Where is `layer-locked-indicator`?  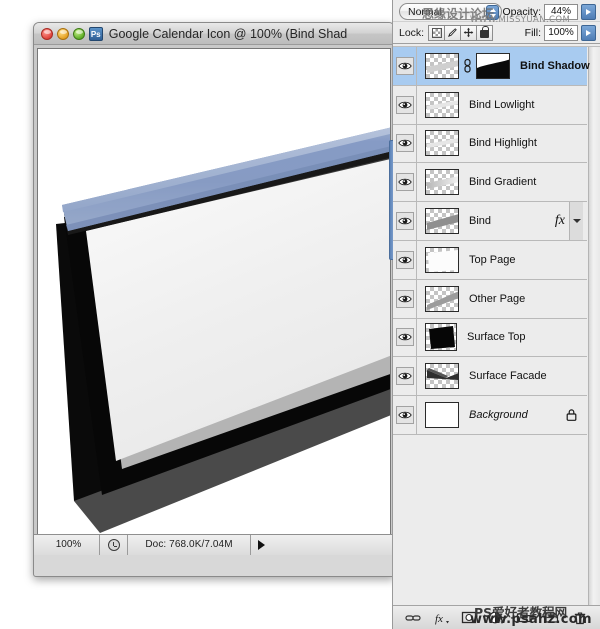 layer-locked-indicator is located at coordinates (576, 415).